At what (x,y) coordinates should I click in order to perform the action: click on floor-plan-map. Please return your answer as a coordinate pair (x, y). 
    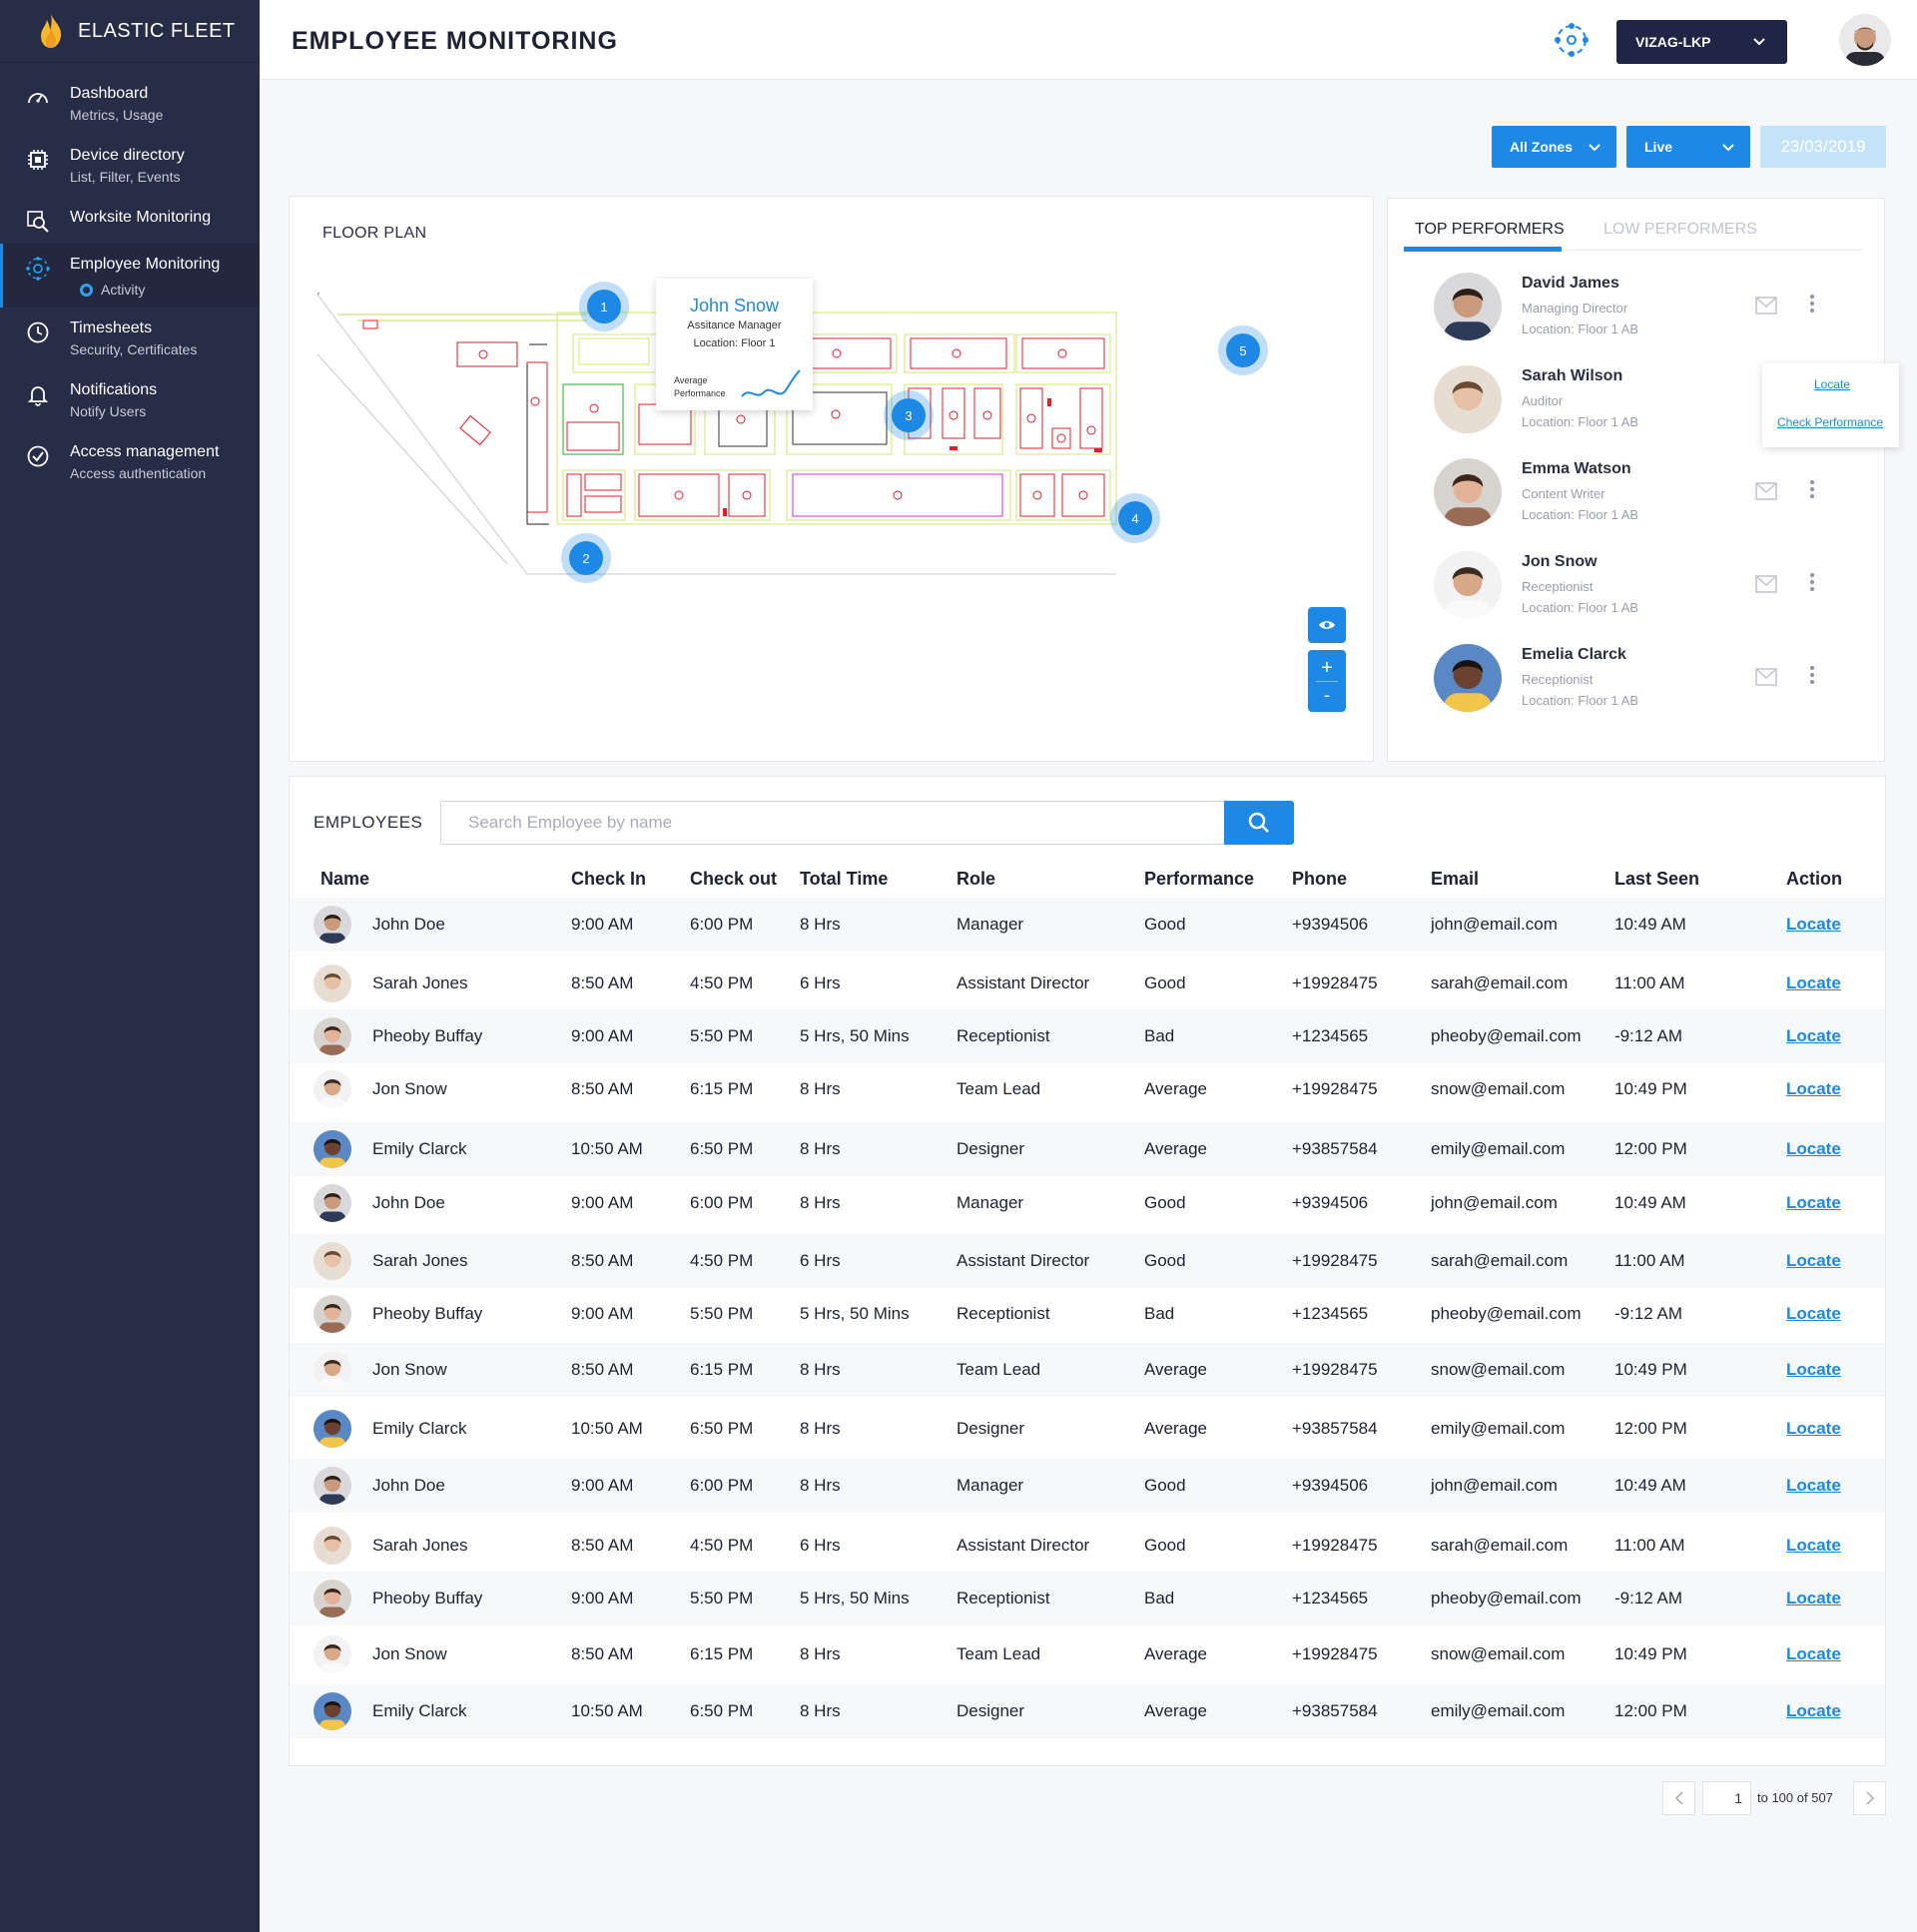
    Looking at the image, I should click on (837, 439).